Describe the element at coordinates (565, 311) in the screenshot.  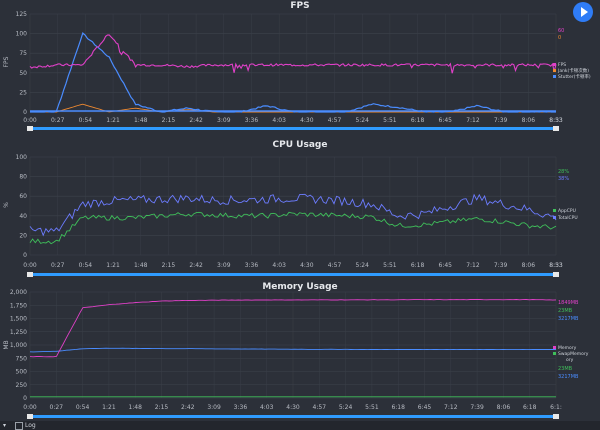
I see `swap-value: 23MB` at that location.